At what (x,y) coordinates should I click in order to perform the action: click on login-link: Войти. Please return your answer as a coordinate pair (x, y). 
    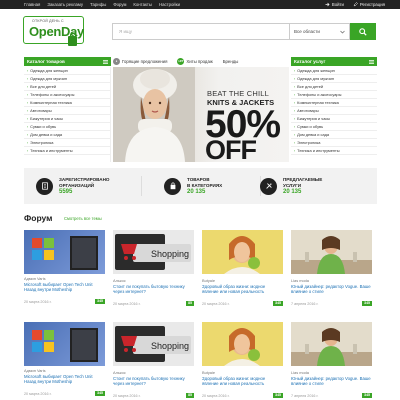
    Looking at the image, I should click on (334, 4).